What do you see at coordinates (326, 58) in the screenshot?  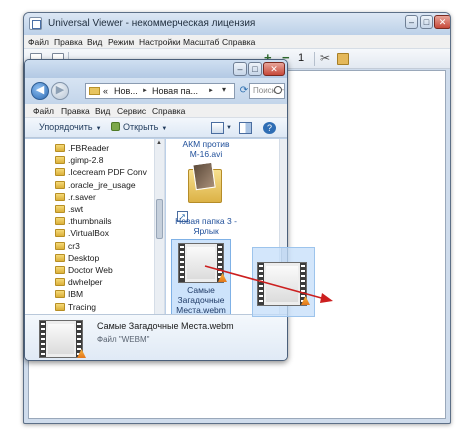 I see `tools-icon: ✂` at bounding box center [326, 58].